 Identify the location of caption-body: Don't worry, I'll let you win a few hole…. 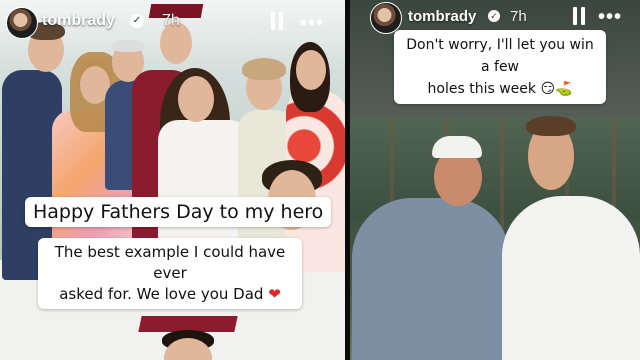
(500, 67).